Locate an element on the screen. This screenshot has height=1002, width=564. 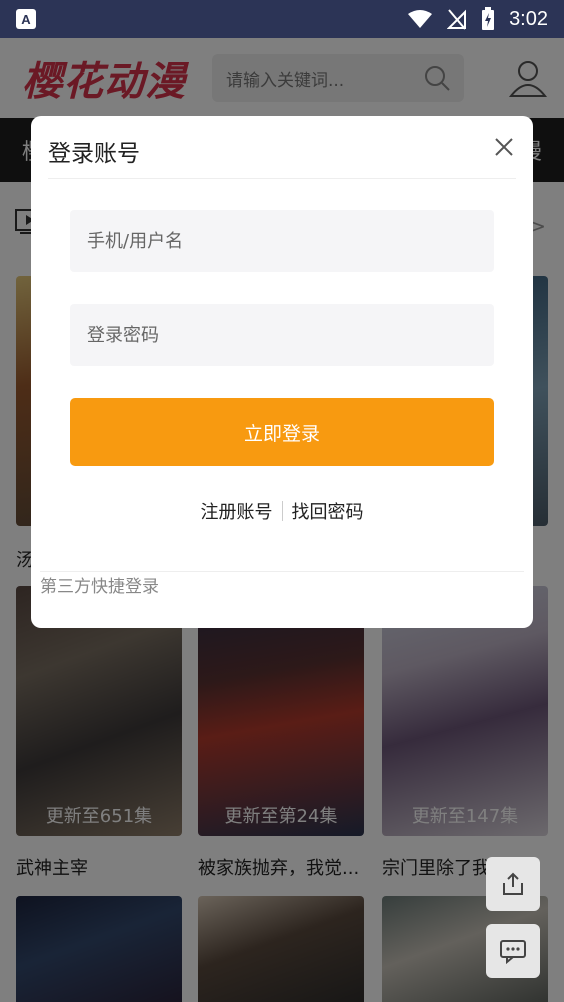
account-links: 注册账号 找回密码 is located at coordinates (282, 511).